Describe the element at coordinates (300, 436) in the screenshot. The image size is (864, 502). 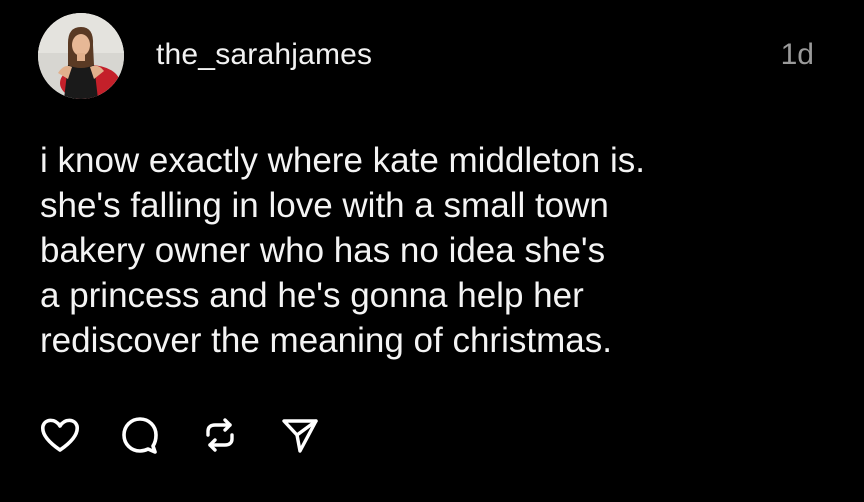
I see `send-icon` at that location.